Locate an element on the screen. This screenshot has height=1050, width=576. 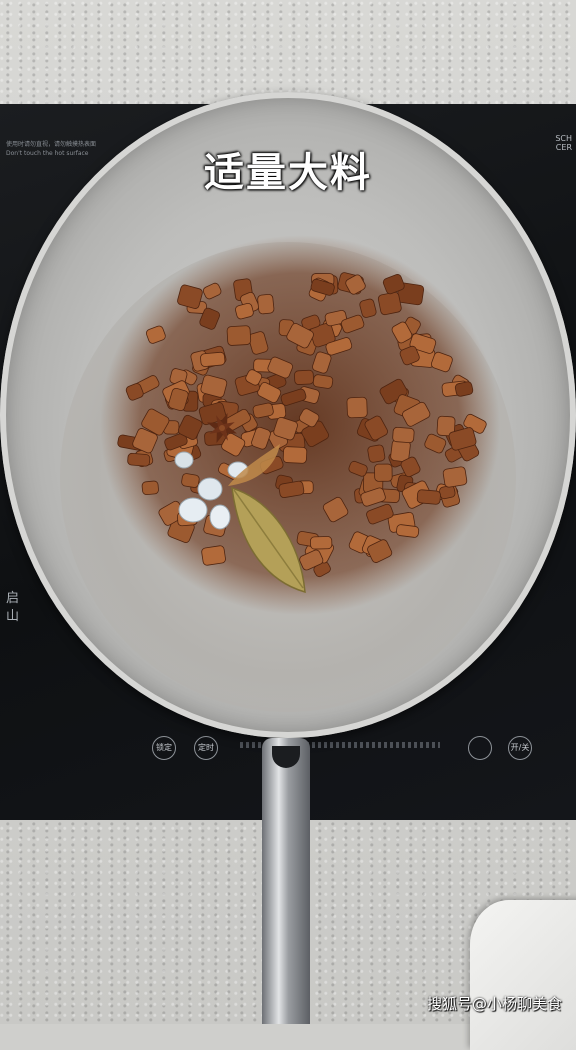
watermark: 搜狐号@小杨聊美食 is located at coordinates (494, 1004).